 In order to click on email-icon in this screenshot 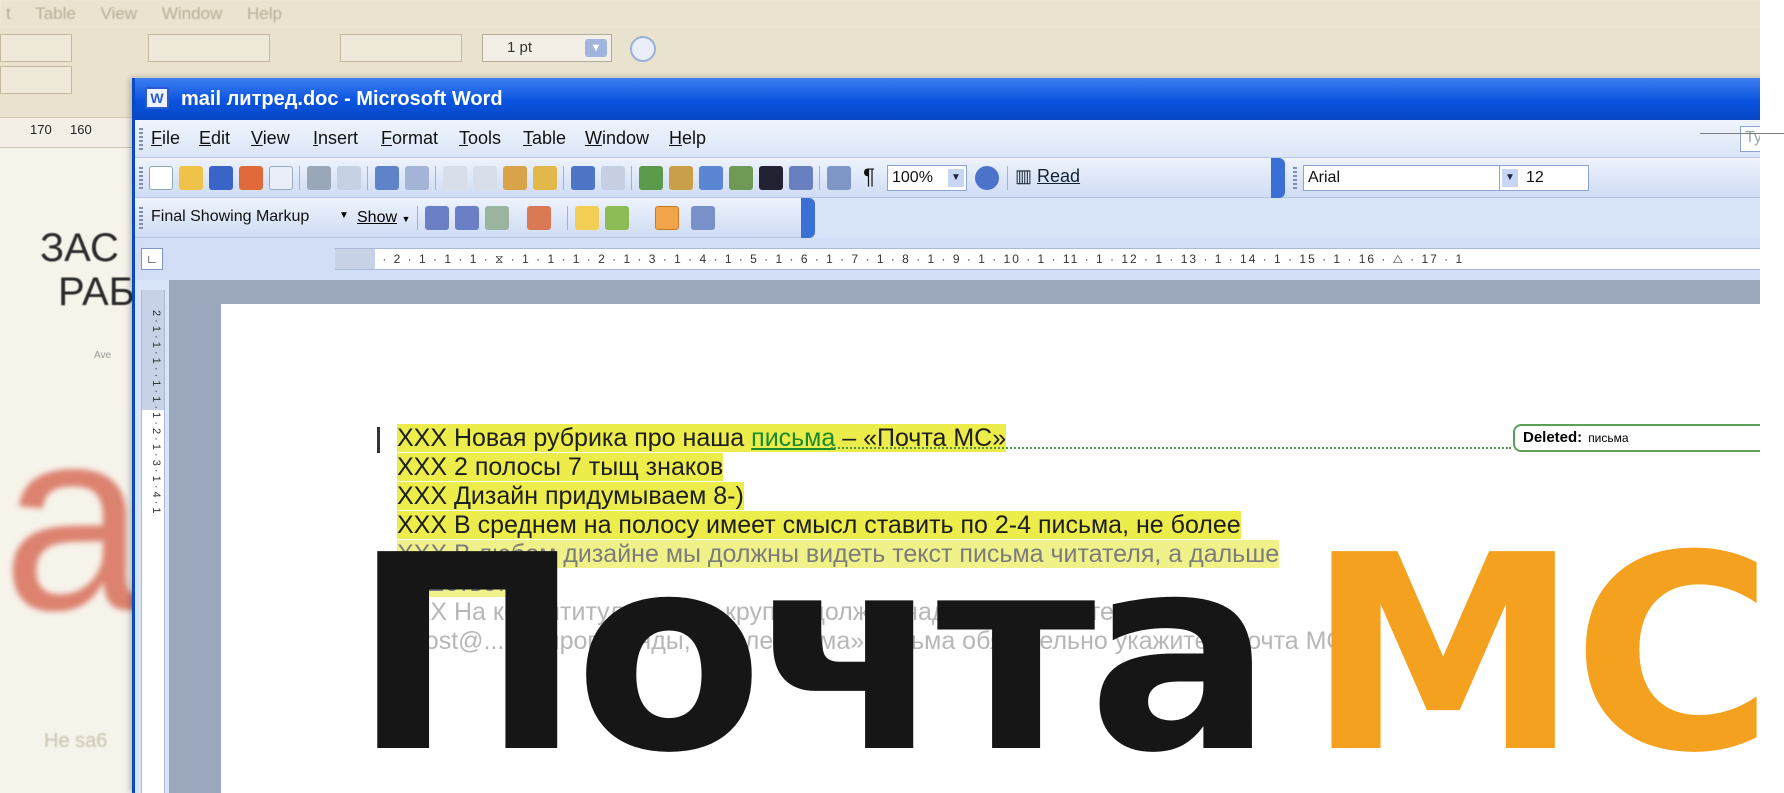, I will do `click(281, 178)`.